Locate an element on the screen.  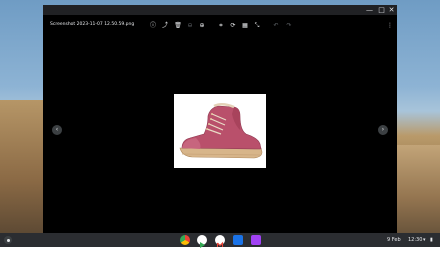
hiking-boot-image is located at coordinates (221, 131).